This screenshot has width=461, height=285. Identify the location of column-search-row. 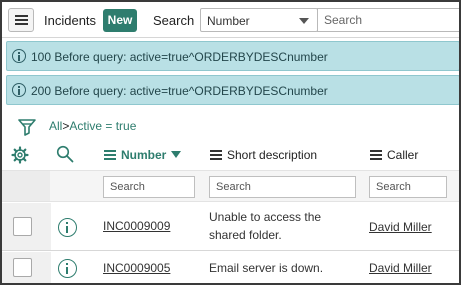
(230, 186).